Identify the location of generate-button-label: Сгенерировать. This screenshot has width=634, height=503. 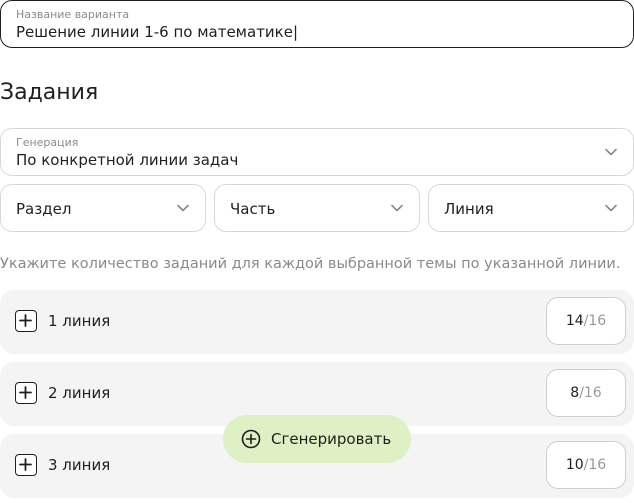
(331, 439).